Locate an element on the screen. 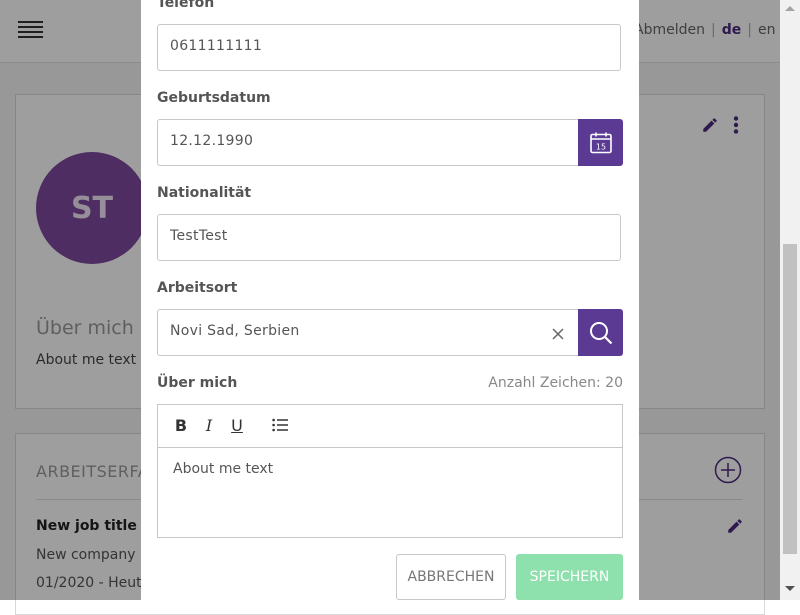  workplace-value: Novi Sad, Serbien is located at coordinates (235, 331).